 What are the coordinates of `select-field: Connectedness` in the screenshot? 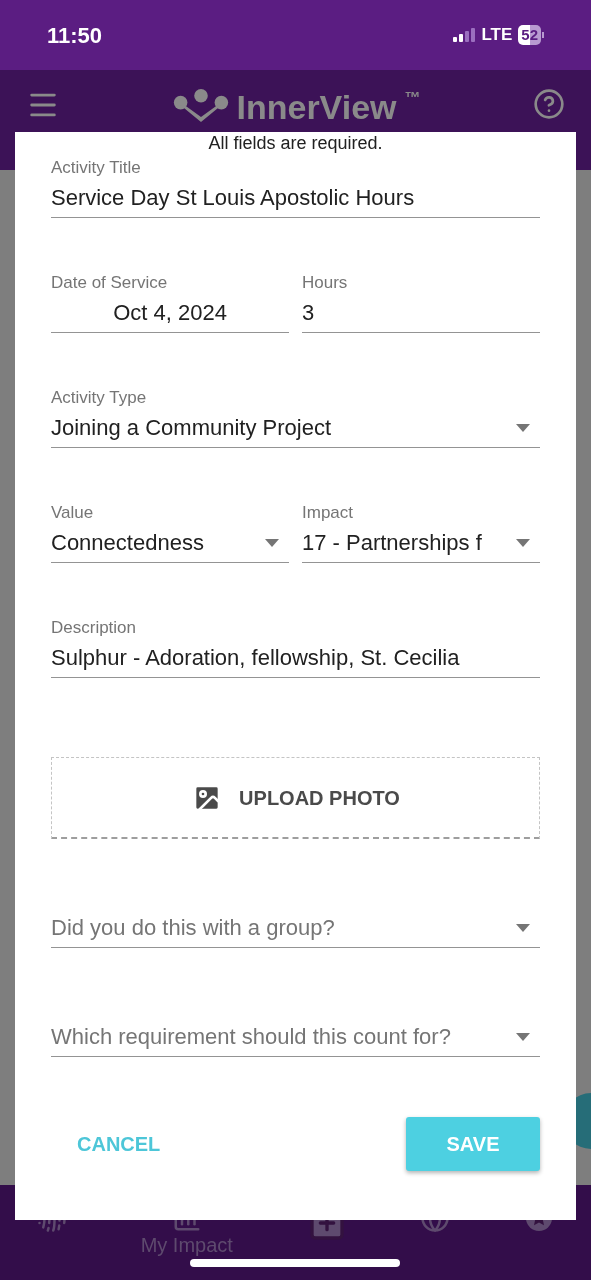 It's located at (170, 543).